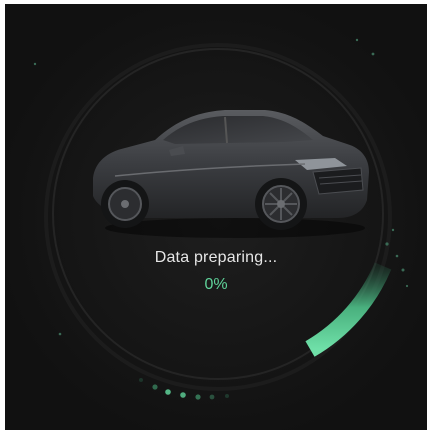  Describe the element at coordinates (125, 204) in the screenshot. I see `rear-wheel` at that location.